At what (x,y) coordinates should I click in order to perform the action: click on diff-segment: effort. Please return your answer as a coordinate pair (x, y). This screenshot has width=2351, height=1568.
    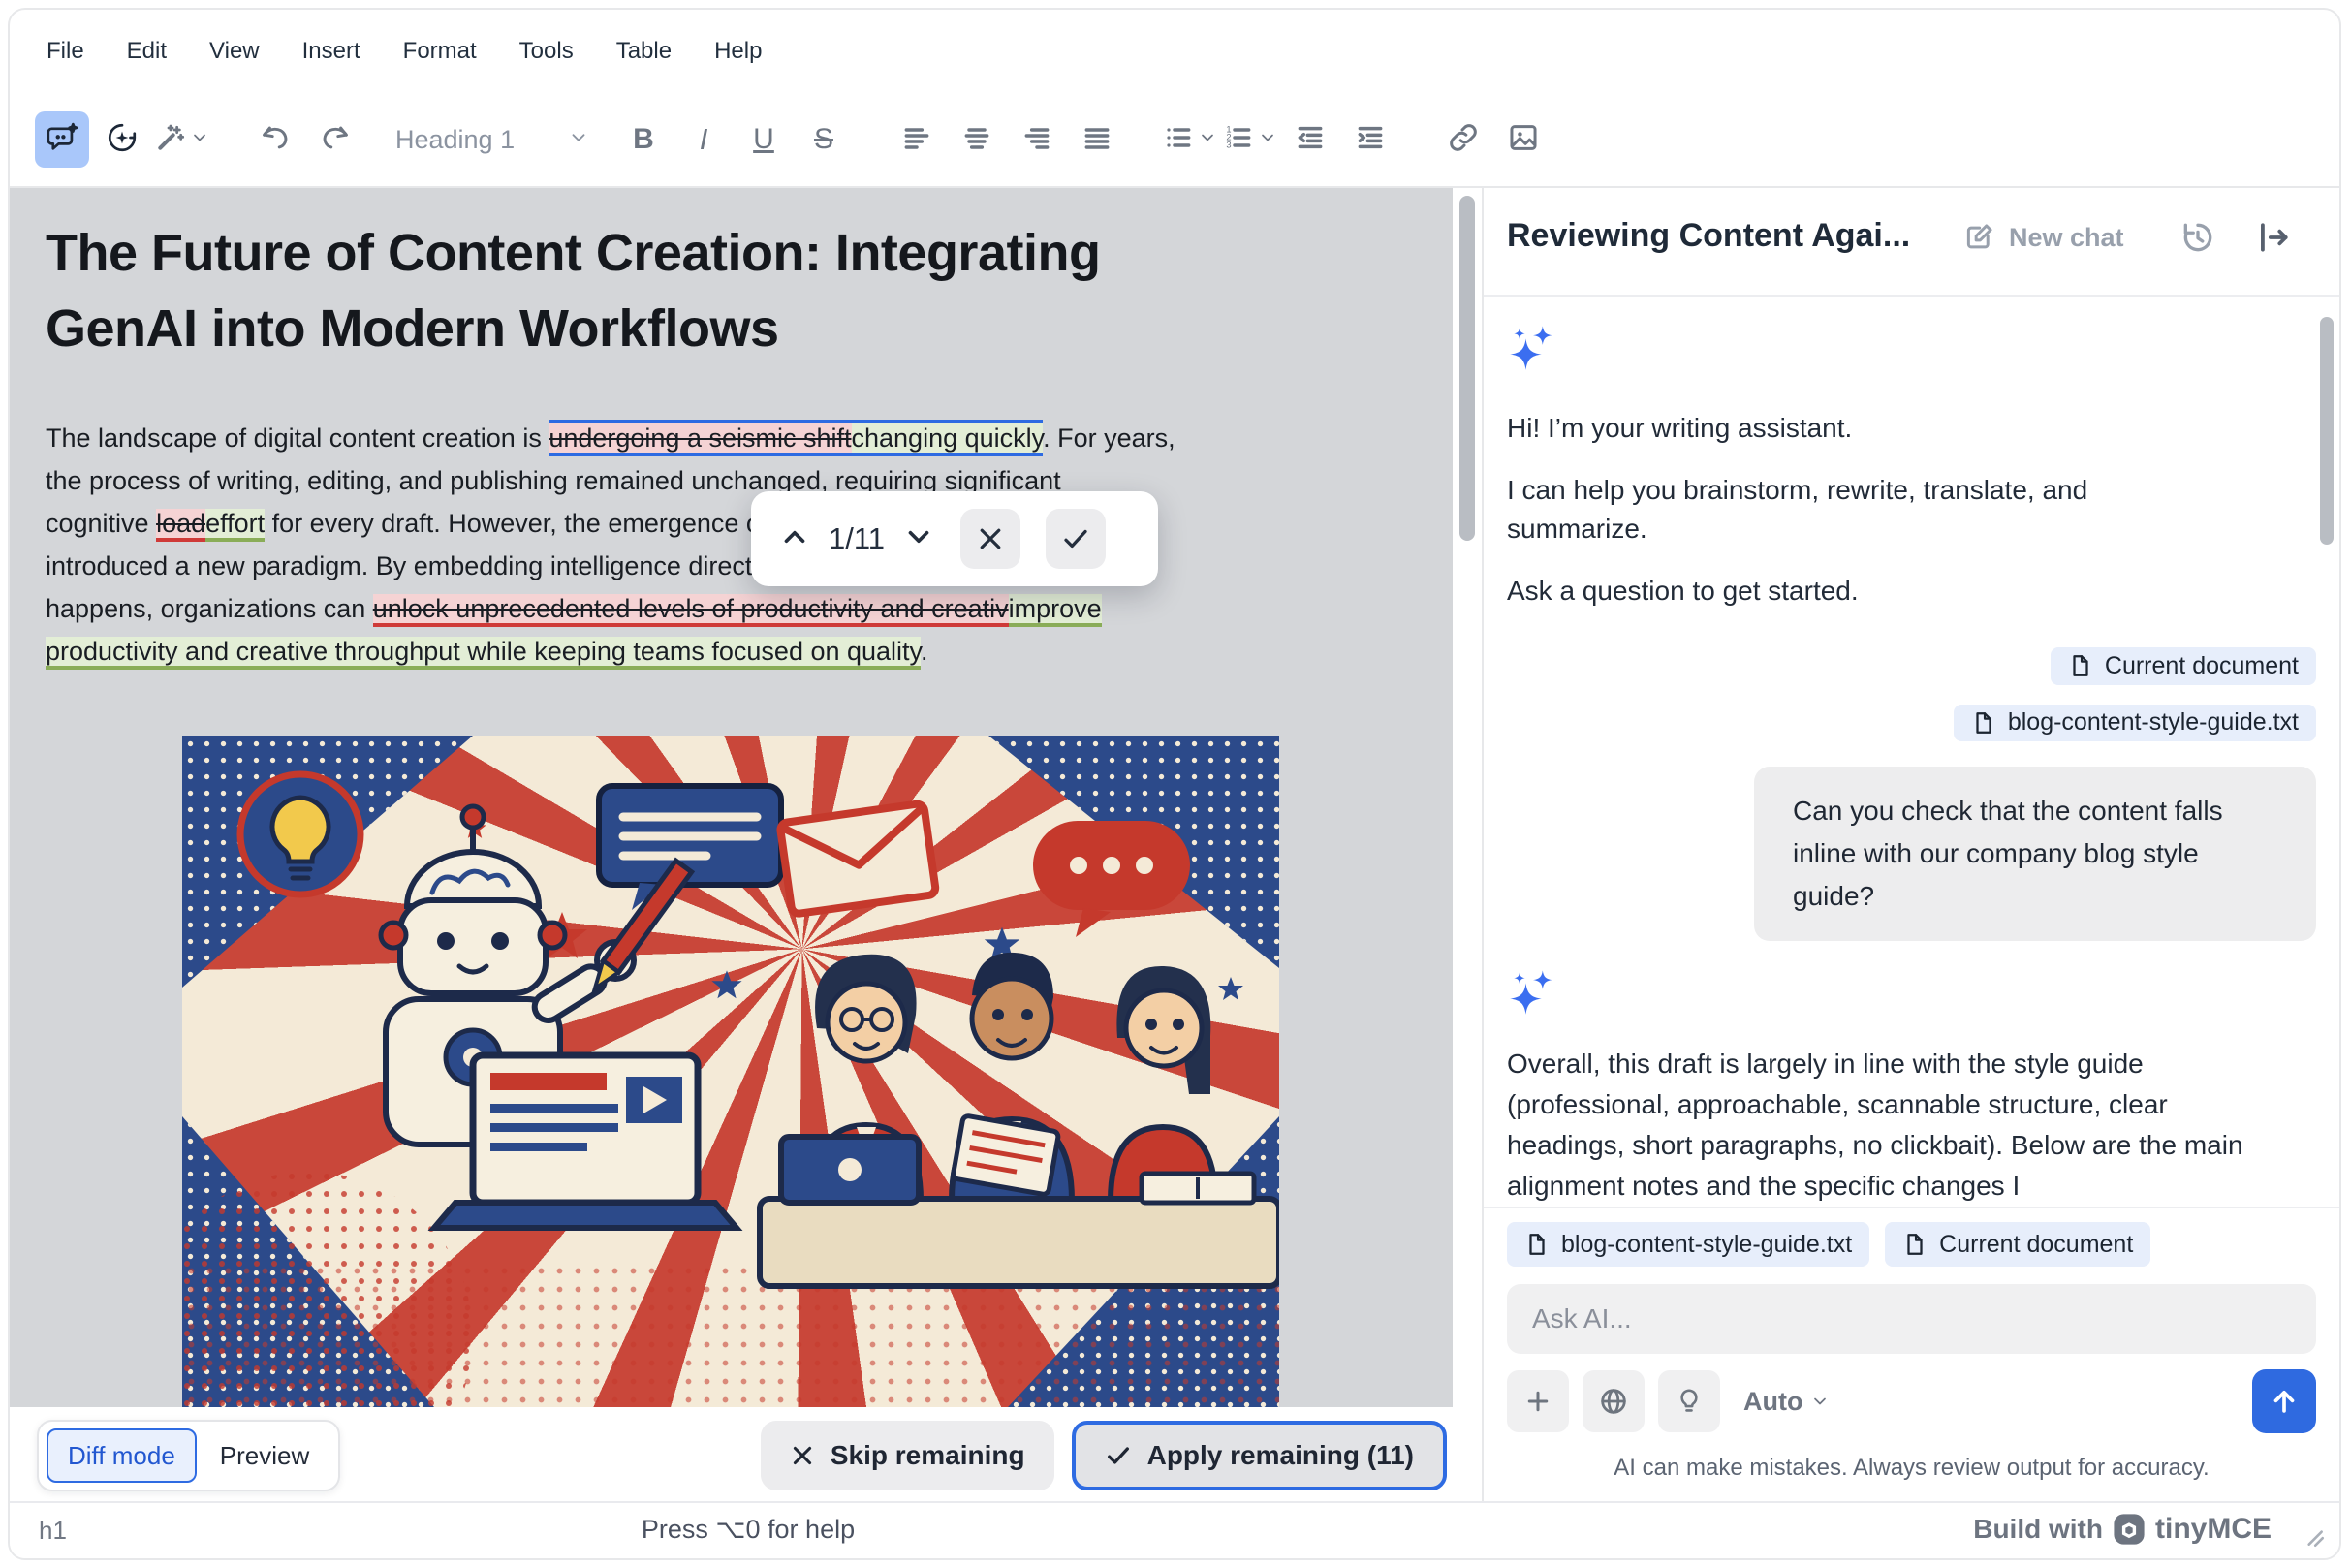
    Looking at the image, I should click on (235, 526).